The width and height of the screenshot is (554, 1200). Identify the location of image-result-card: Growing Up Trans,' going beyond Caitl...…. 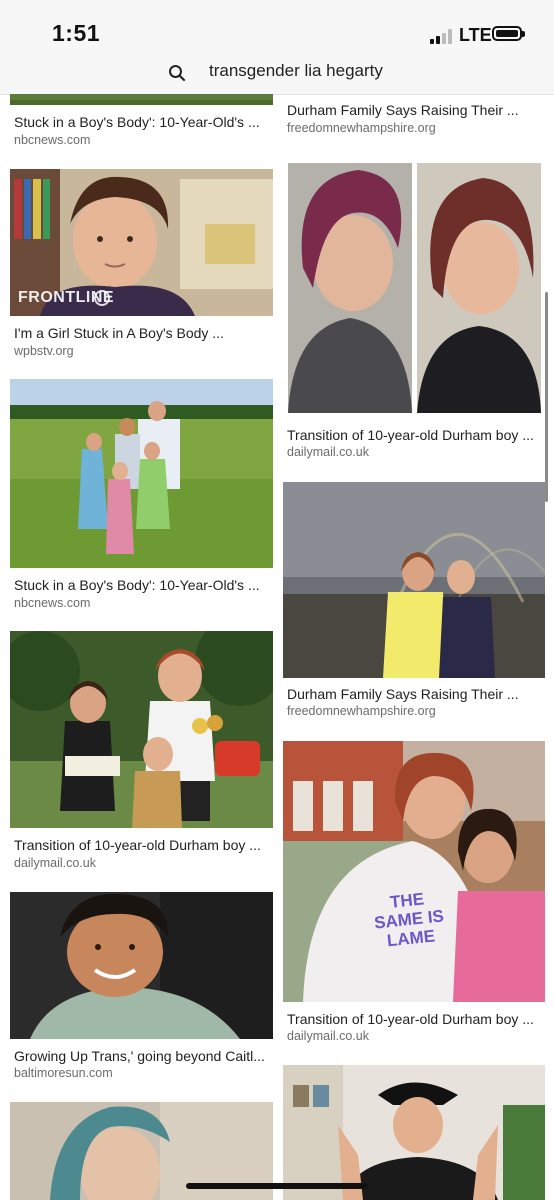
(141, 987).